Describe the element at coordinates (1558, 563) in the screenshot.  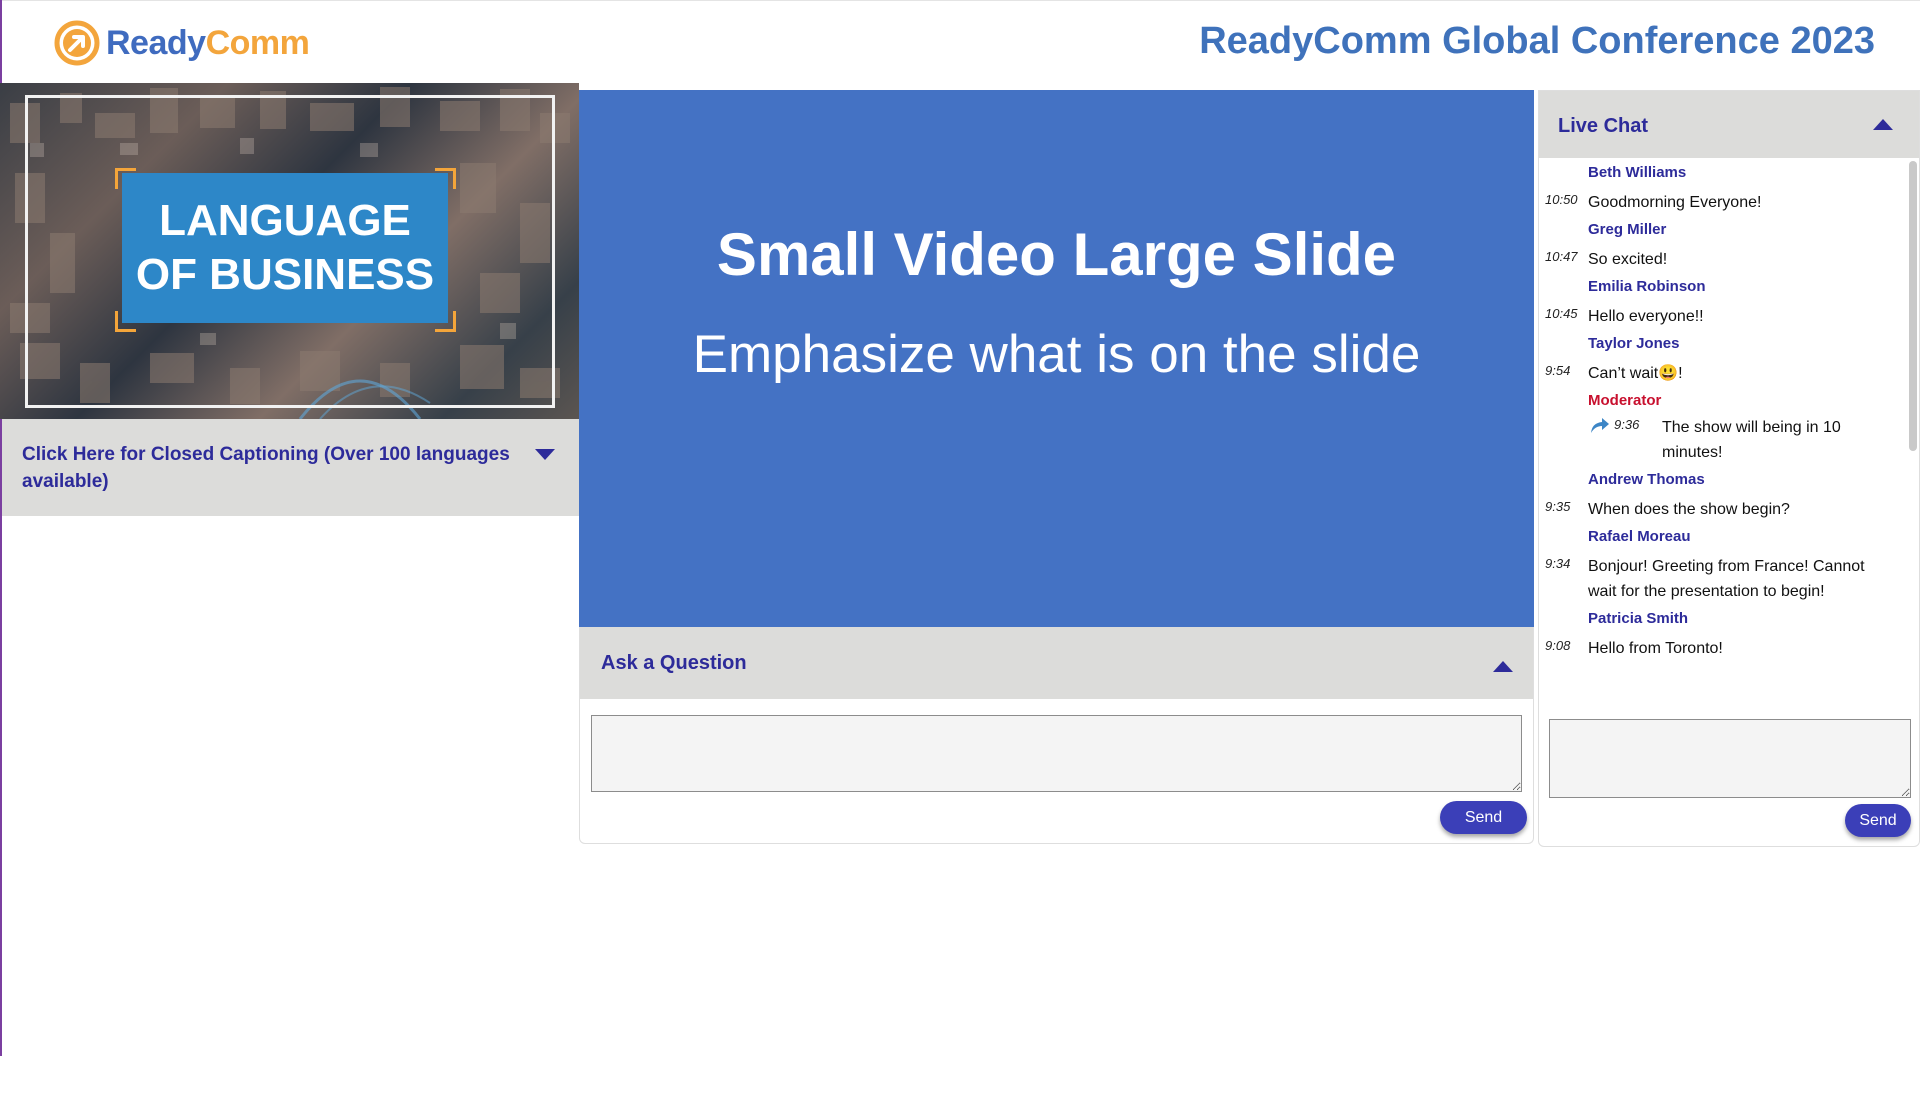
I see `chat-time: 9:34` at that location.